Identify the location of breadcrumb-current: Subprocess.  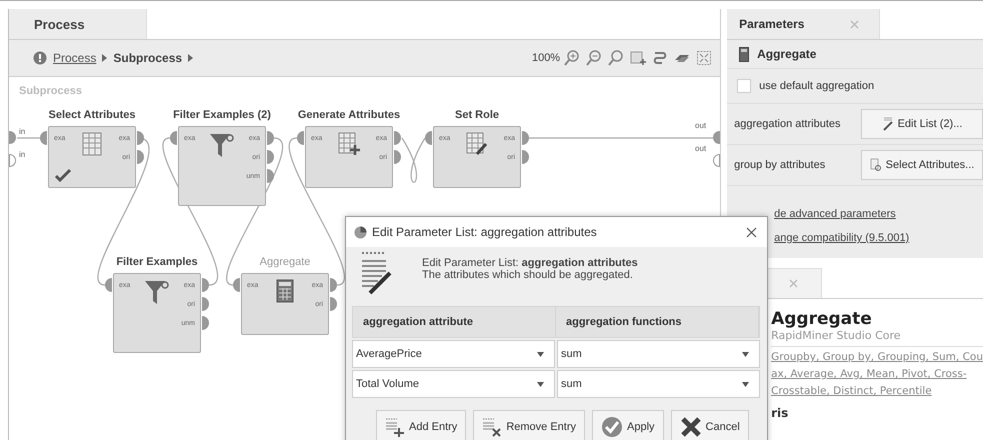
(147, 58).